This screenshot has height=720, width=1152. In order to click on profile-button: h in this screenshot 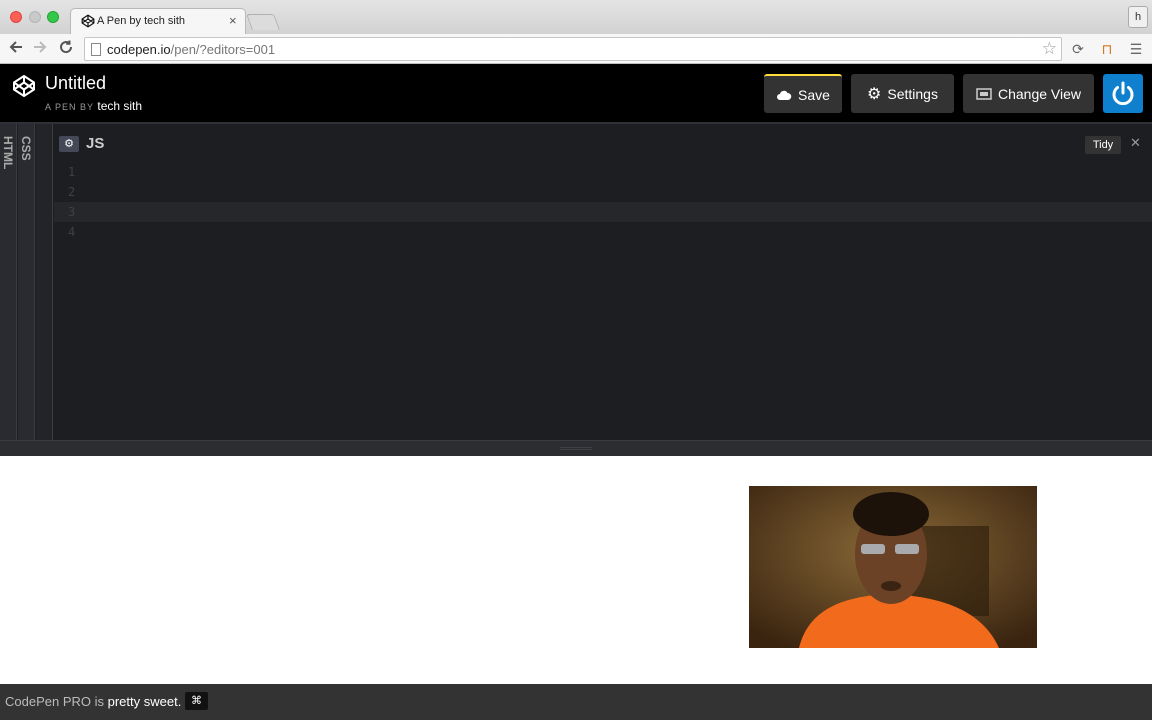, I will do `click(1138, 17)`.